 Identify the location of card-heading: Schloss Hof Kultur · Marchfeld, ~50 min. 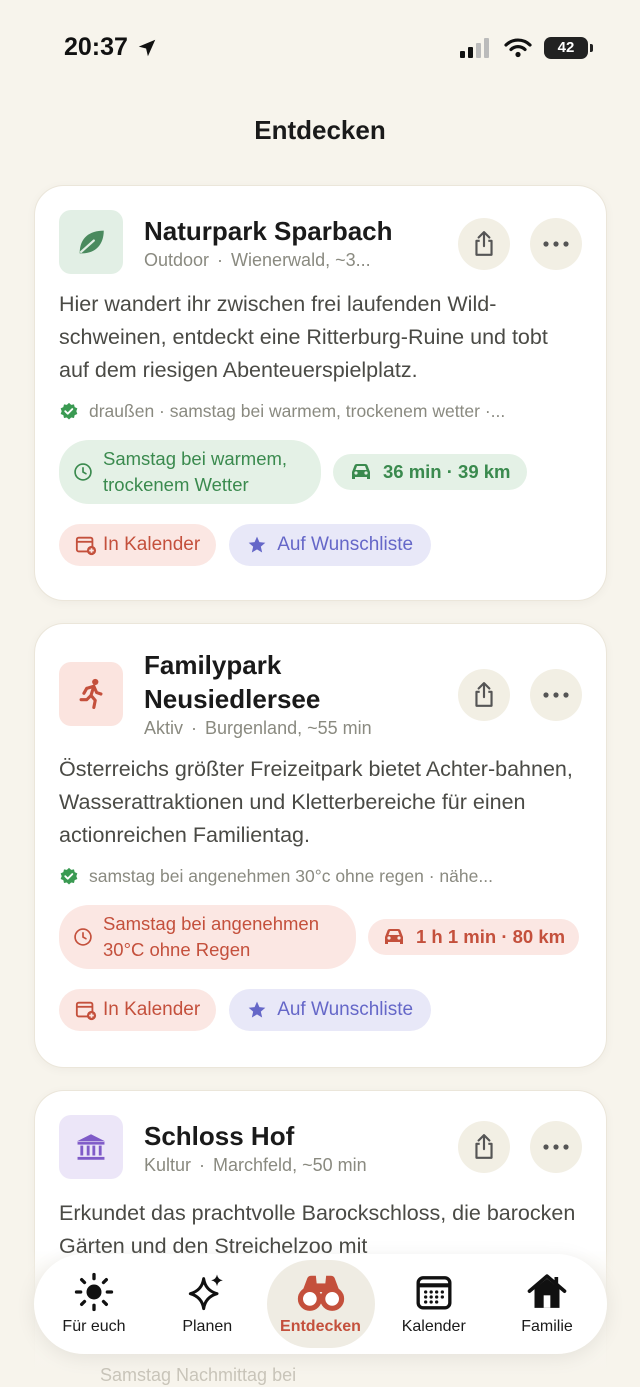
(363, 1145).